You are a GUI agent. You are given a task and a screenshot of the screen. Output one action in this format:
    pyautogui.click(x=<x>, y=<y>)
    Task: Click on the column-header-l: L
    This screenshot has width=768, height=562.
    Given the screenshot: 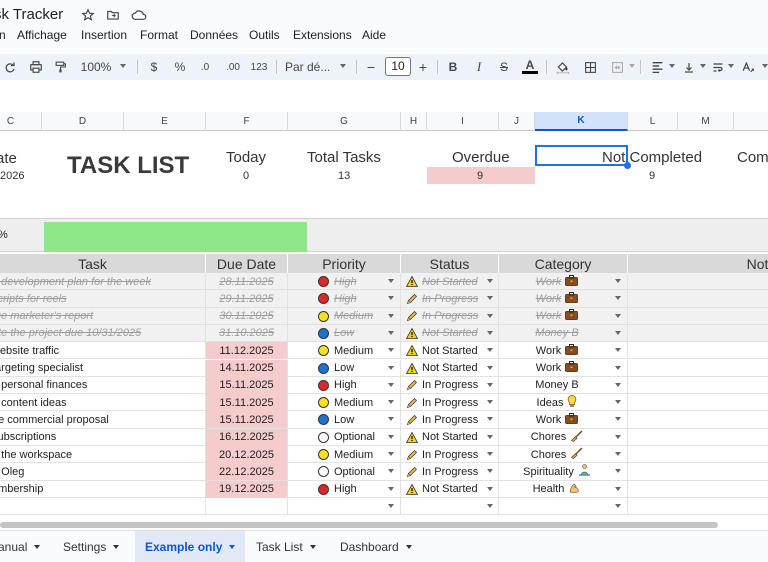 What is the action you would take?
    pyautogui.click(x=653, y=121)
    